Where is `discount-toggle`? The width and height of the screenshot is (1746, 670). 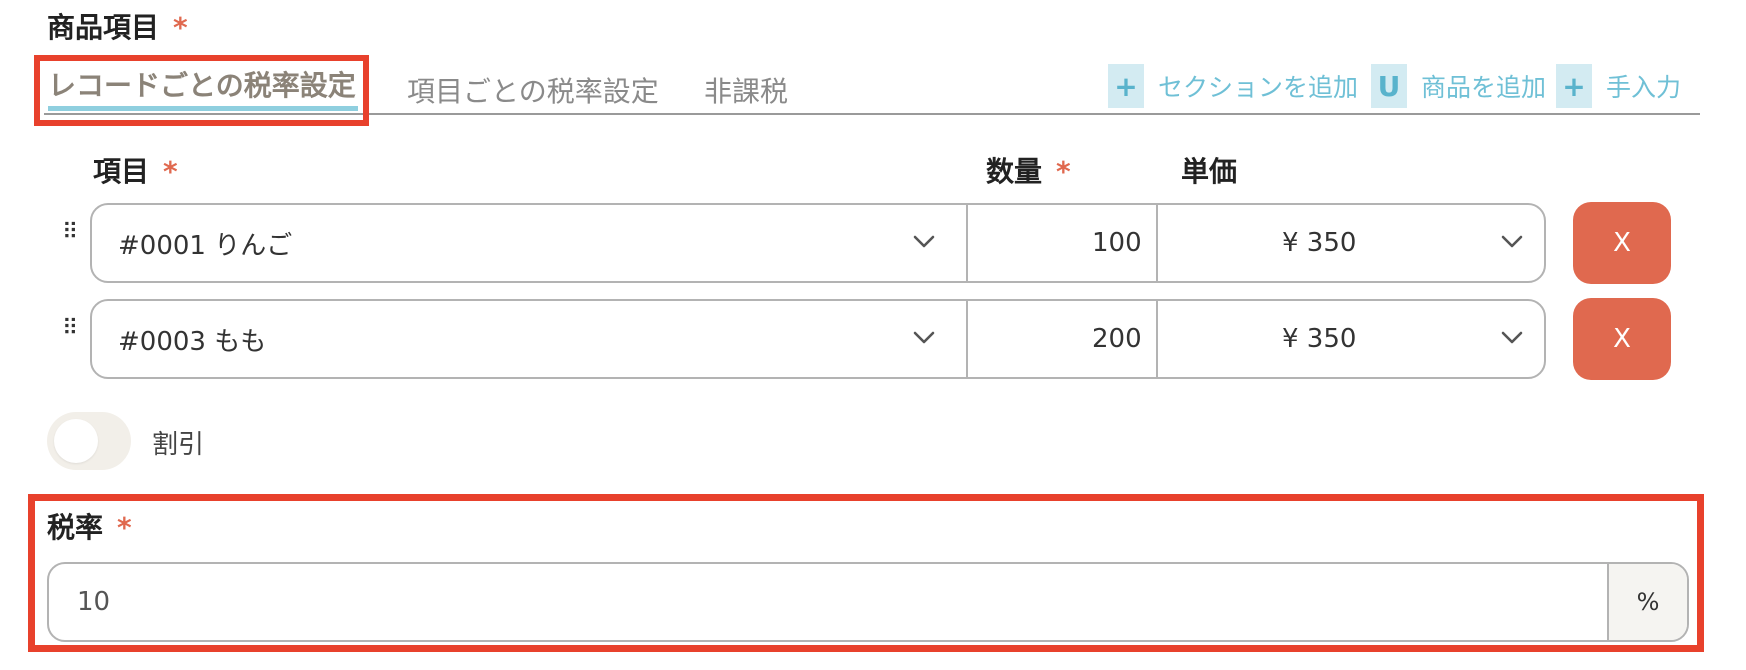 discount-toggle is located at coordinates (89, 441).